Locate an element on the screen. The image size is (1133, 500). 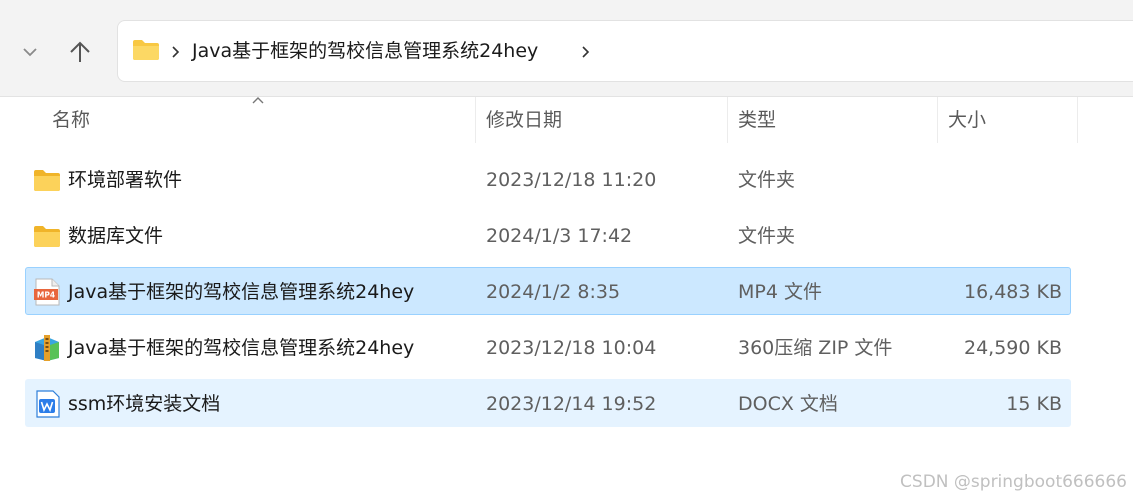
up-button is located at coordinates (80, 52).